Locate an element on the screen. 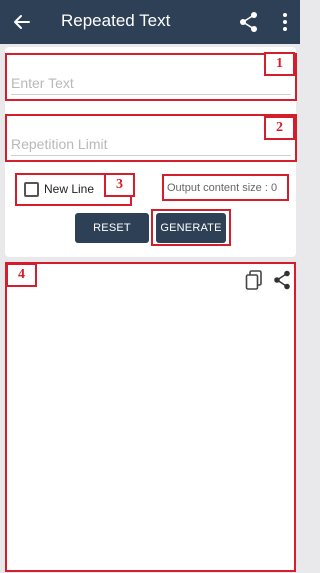 The width and height of the screenshot is (320, 573). new-line-label: New Line is located at coordinates (69, 189).